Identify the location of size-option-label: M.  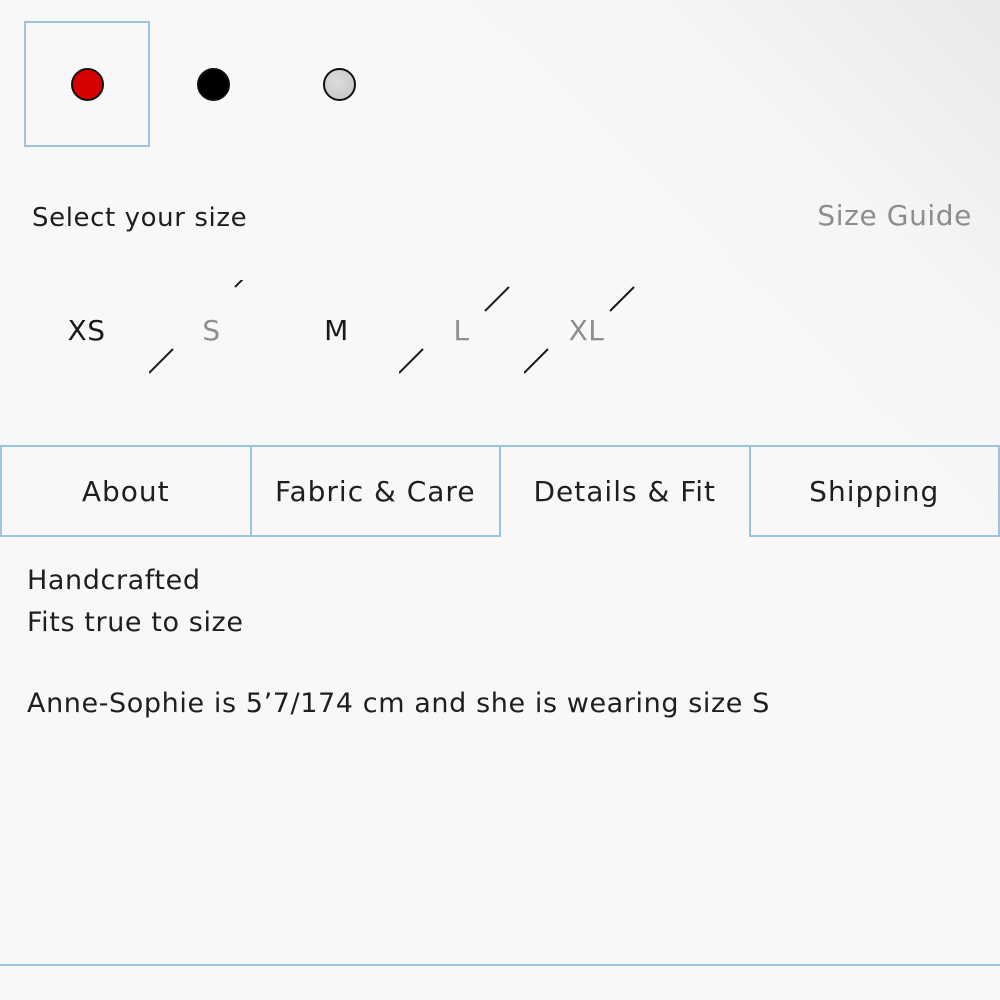
(336, 330).